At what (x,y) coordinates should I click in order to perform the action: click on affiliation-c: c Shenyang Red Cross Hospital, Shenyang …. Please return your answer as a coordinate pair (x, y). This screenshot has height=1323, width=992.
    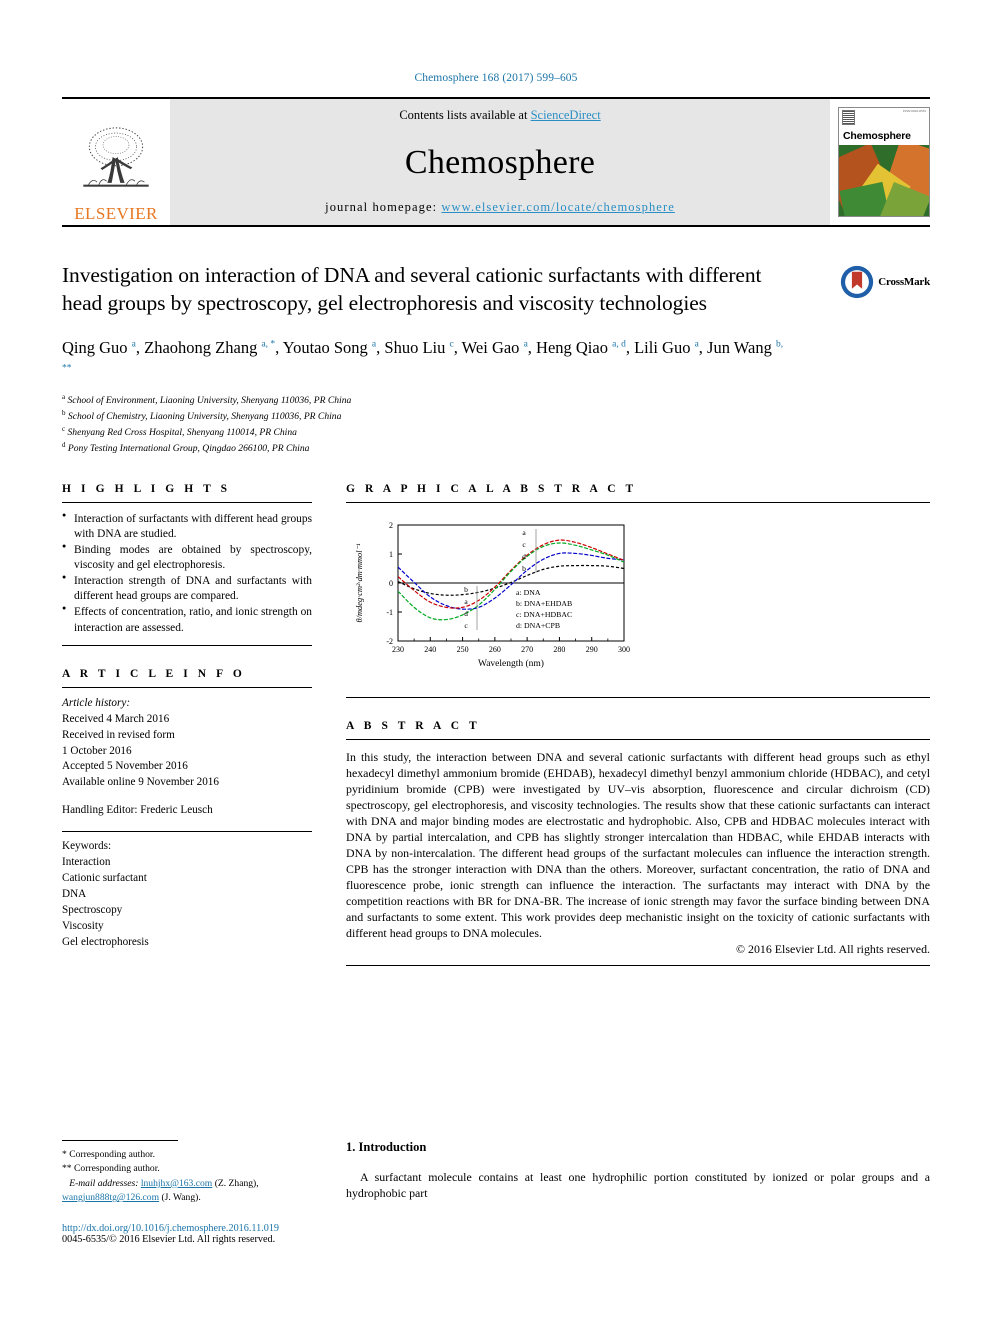
    Looking at the image, I should click on (179, 432).